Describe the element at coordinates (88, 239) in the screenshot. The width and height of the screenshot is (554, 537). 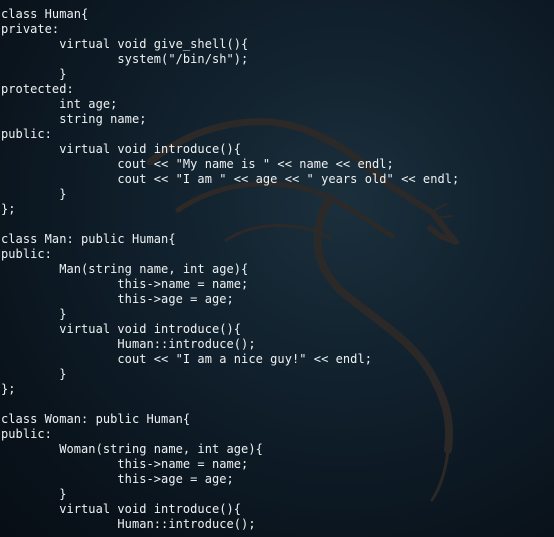
I see `code-line: class Man: public Human{` at that location.